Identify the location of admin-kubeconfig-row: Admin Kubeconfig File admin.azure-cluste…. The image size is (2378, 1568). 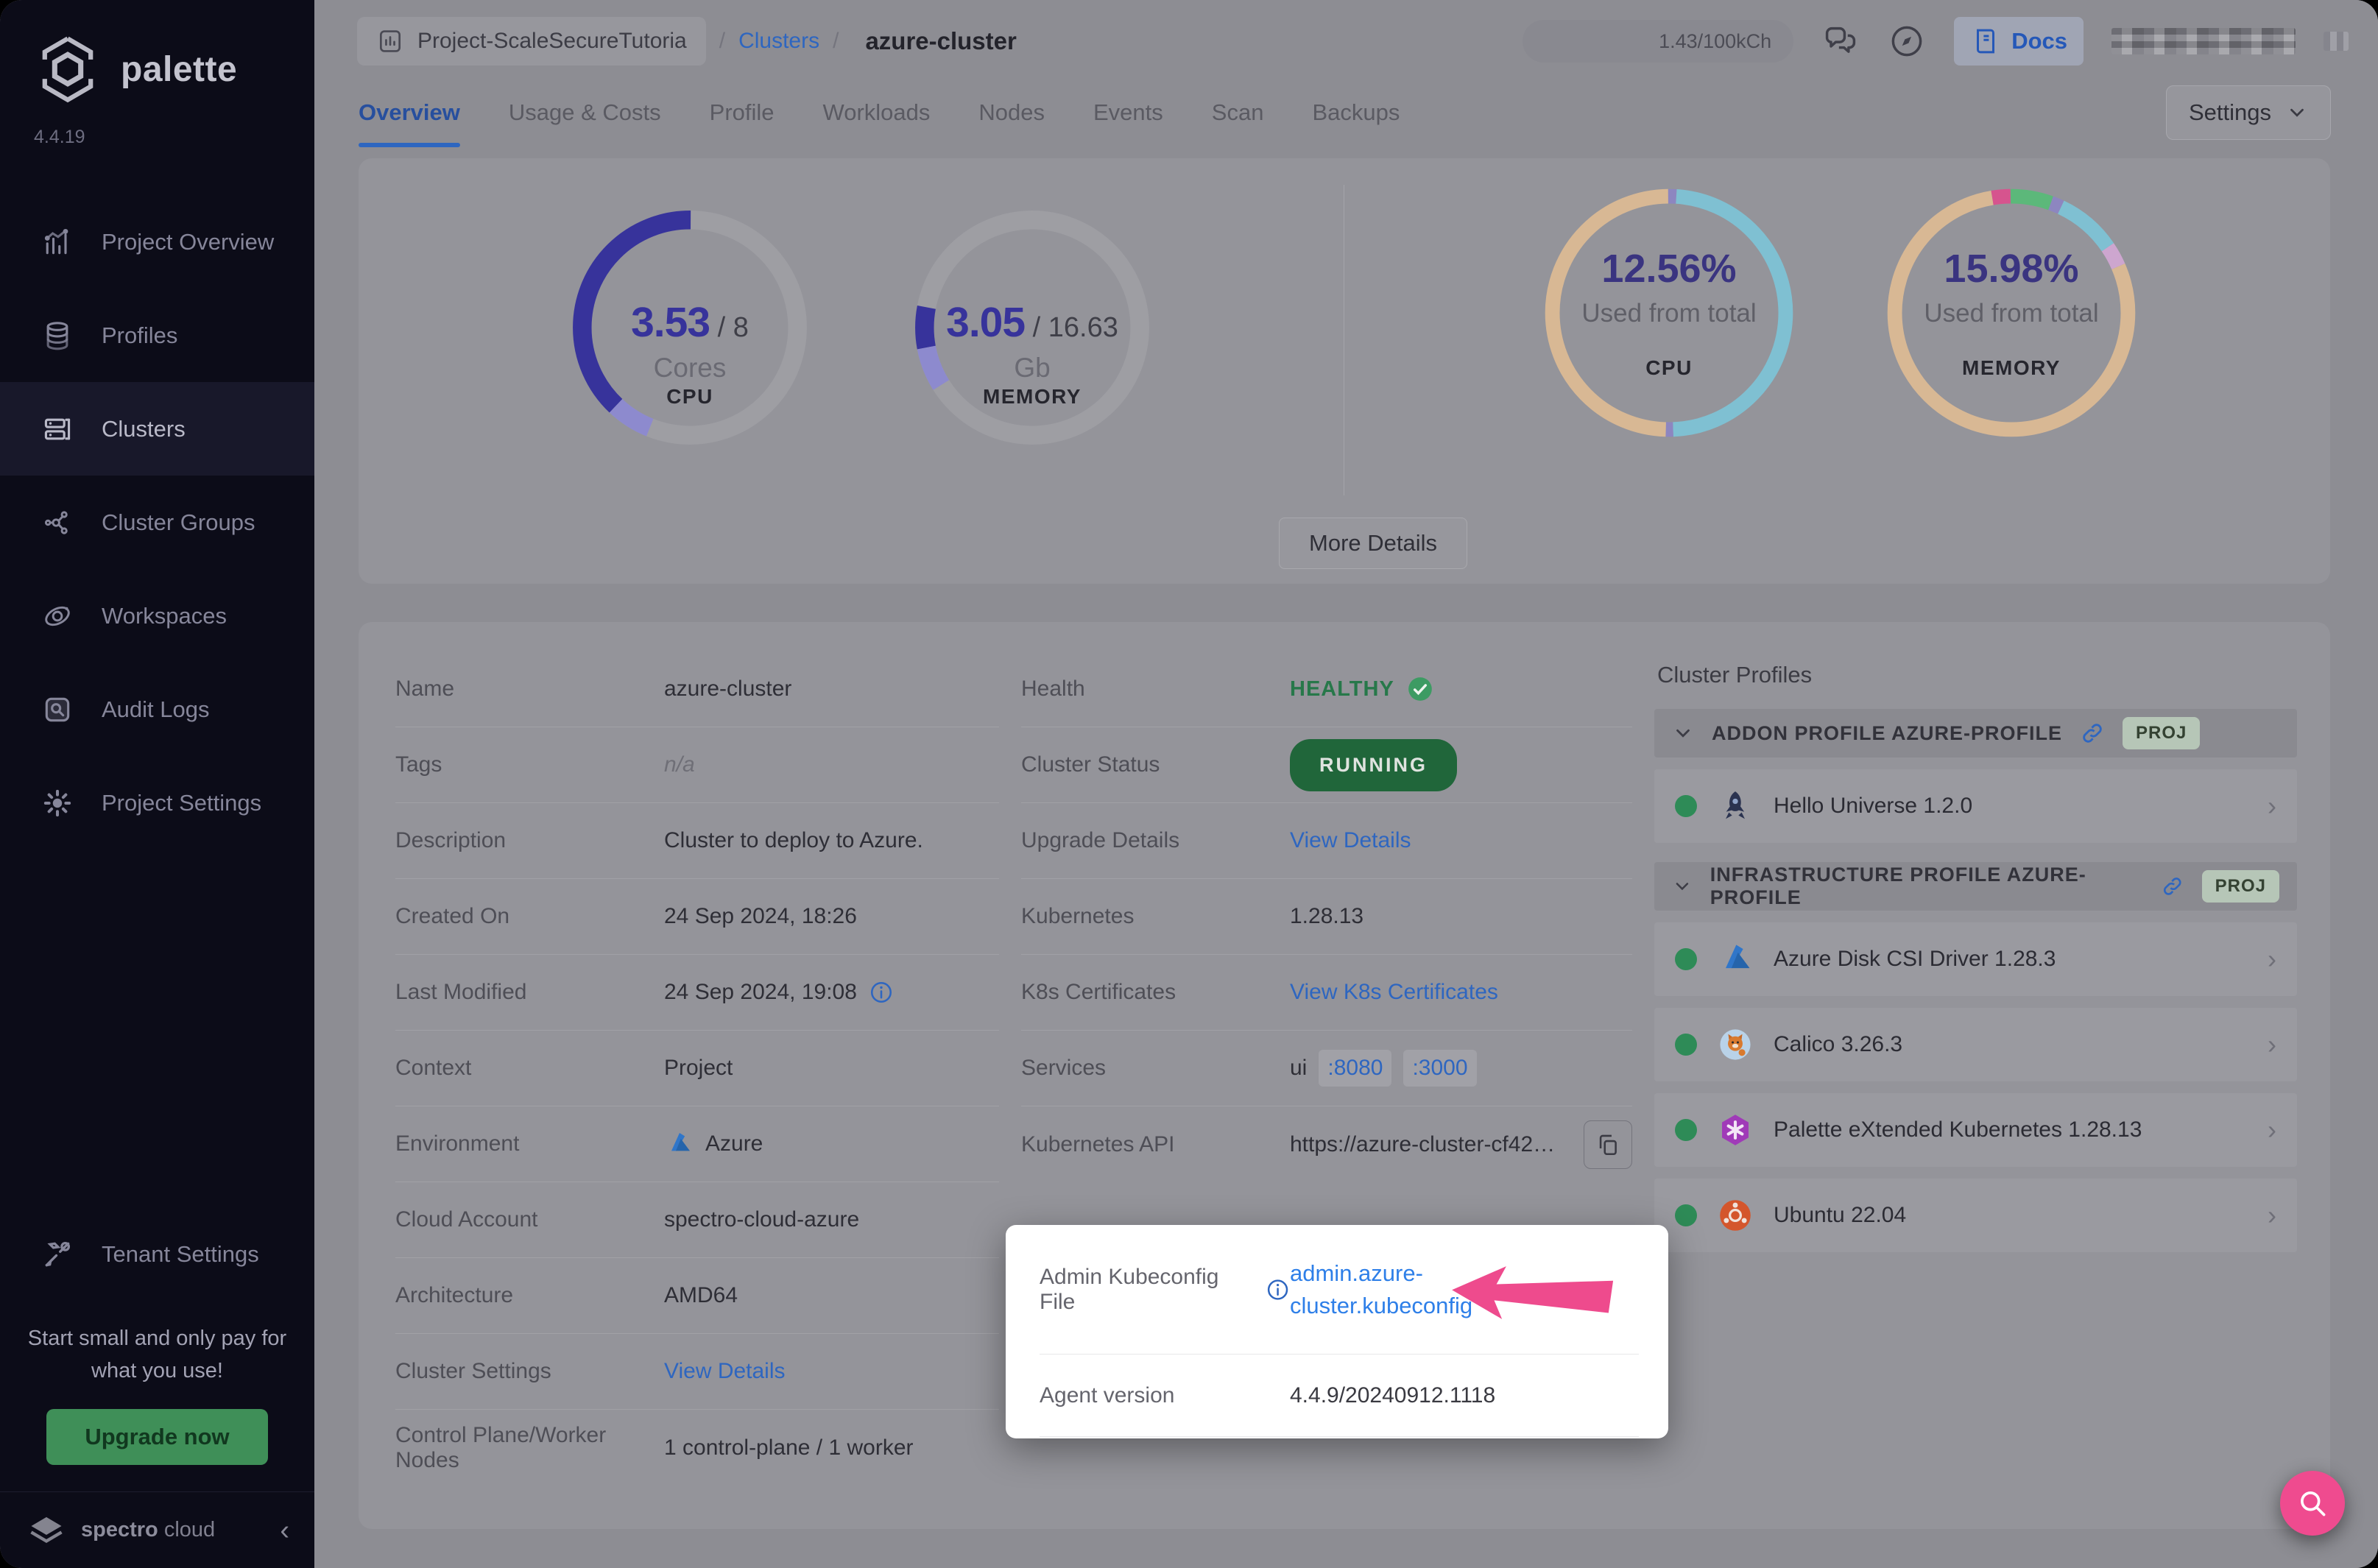
(1339, 1290).